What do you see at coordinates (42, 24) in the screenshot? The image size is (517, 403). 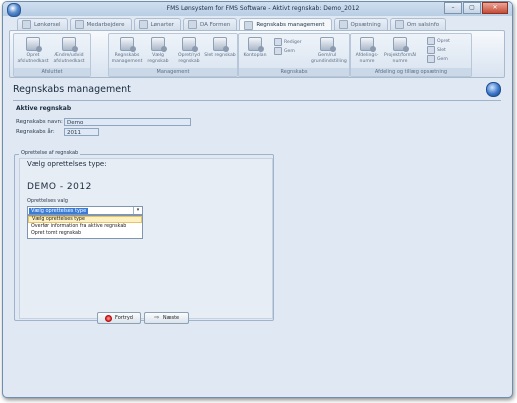 I see `tab-lonkorsel: Lønkørsel` at bounding box center [42, 24].